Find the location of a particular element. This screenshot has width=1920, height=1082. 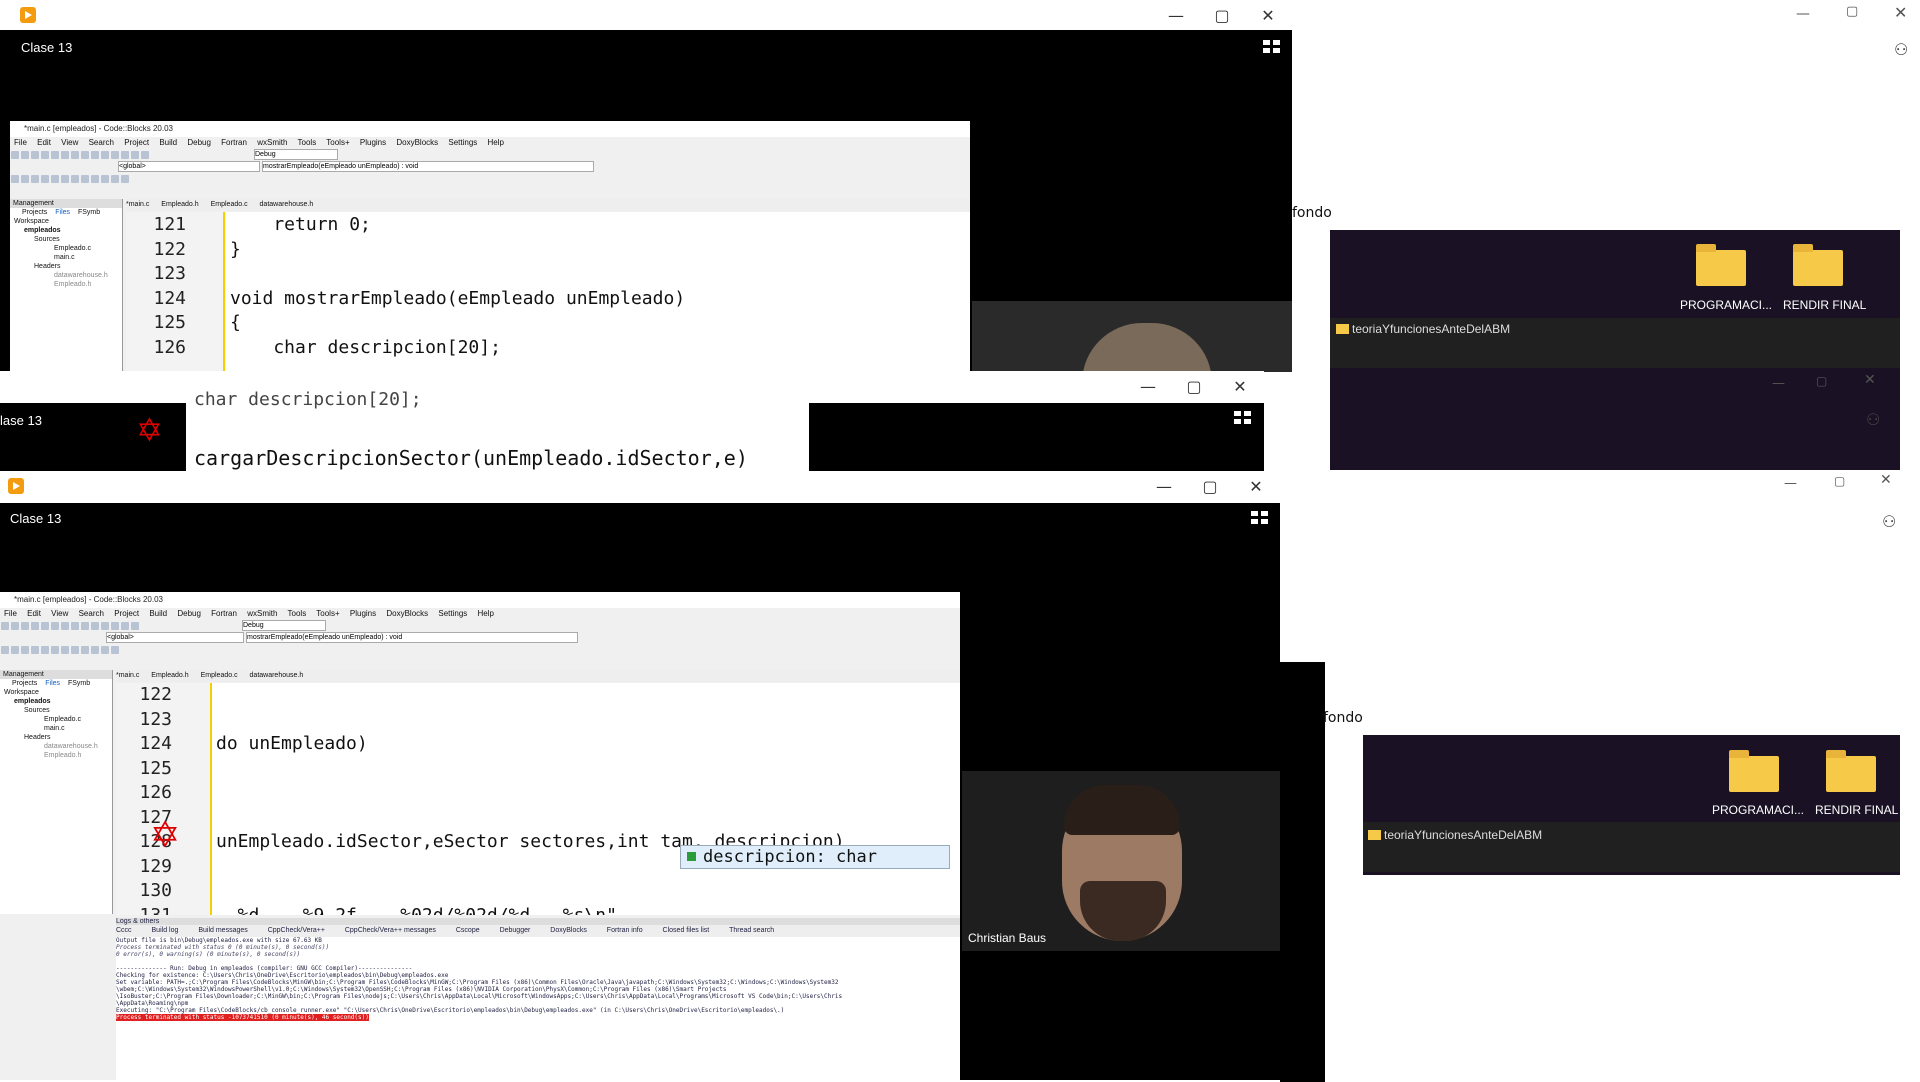

autocomplete-item: descripcion: char is located at coordinates (790, 857).